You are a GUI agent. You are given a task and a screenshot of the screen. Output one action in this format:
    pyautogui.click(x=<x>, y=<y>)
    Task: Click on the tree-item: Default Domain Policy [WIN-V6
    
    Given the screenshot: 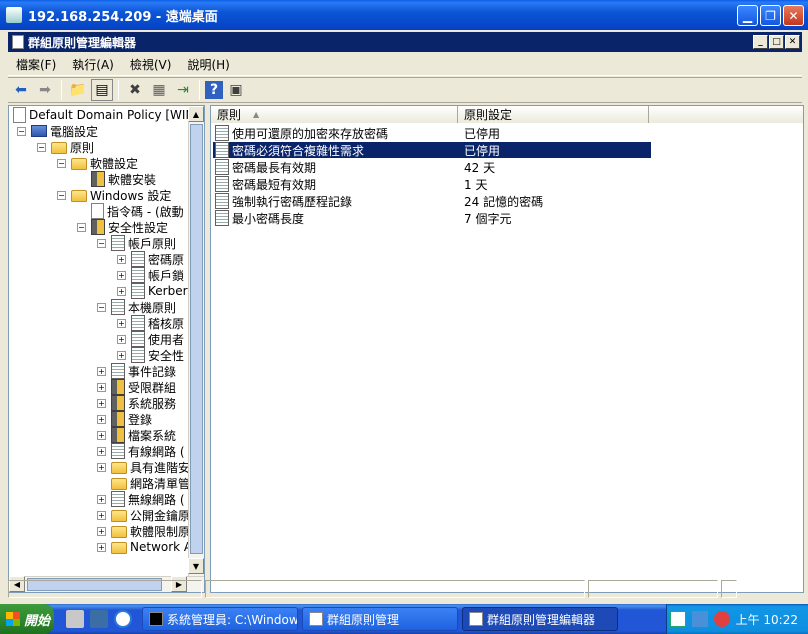 What is the action you would take?
    pyautogui.click(x=108, y=115)
    